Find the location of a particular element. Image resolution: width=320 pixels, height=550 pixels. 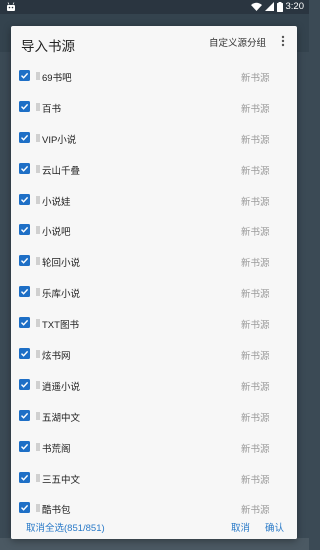

source-row: 三五中文 新书源 is located at coordinates (154, 479).